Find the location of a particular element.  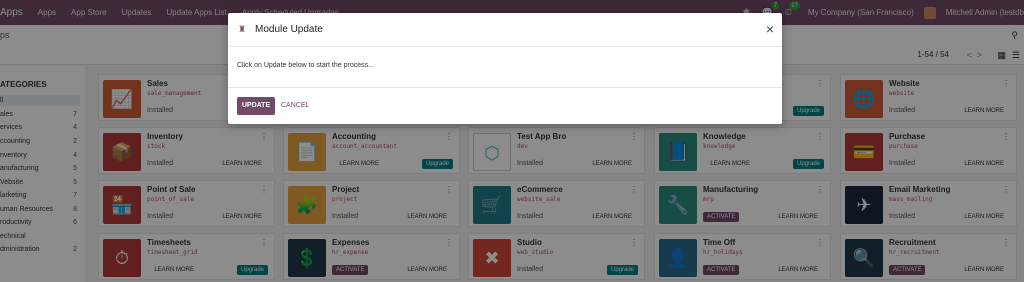

cancel-button: CANCEL is located at coordinates (295, 106).